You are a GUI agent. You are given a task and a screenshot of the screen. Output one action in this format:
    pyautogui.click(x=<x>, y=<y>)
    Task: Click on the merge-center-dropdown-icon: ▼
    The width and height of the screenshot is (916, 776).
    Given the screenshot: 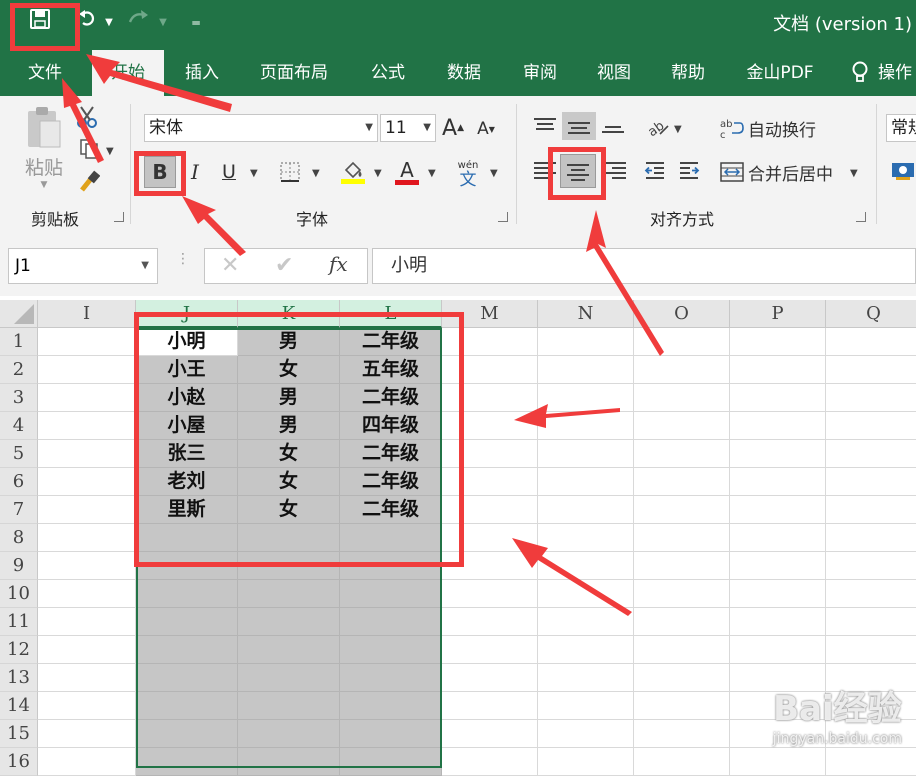 What is the action you would take?
    pyautogui.click(x=854, y=173)
    